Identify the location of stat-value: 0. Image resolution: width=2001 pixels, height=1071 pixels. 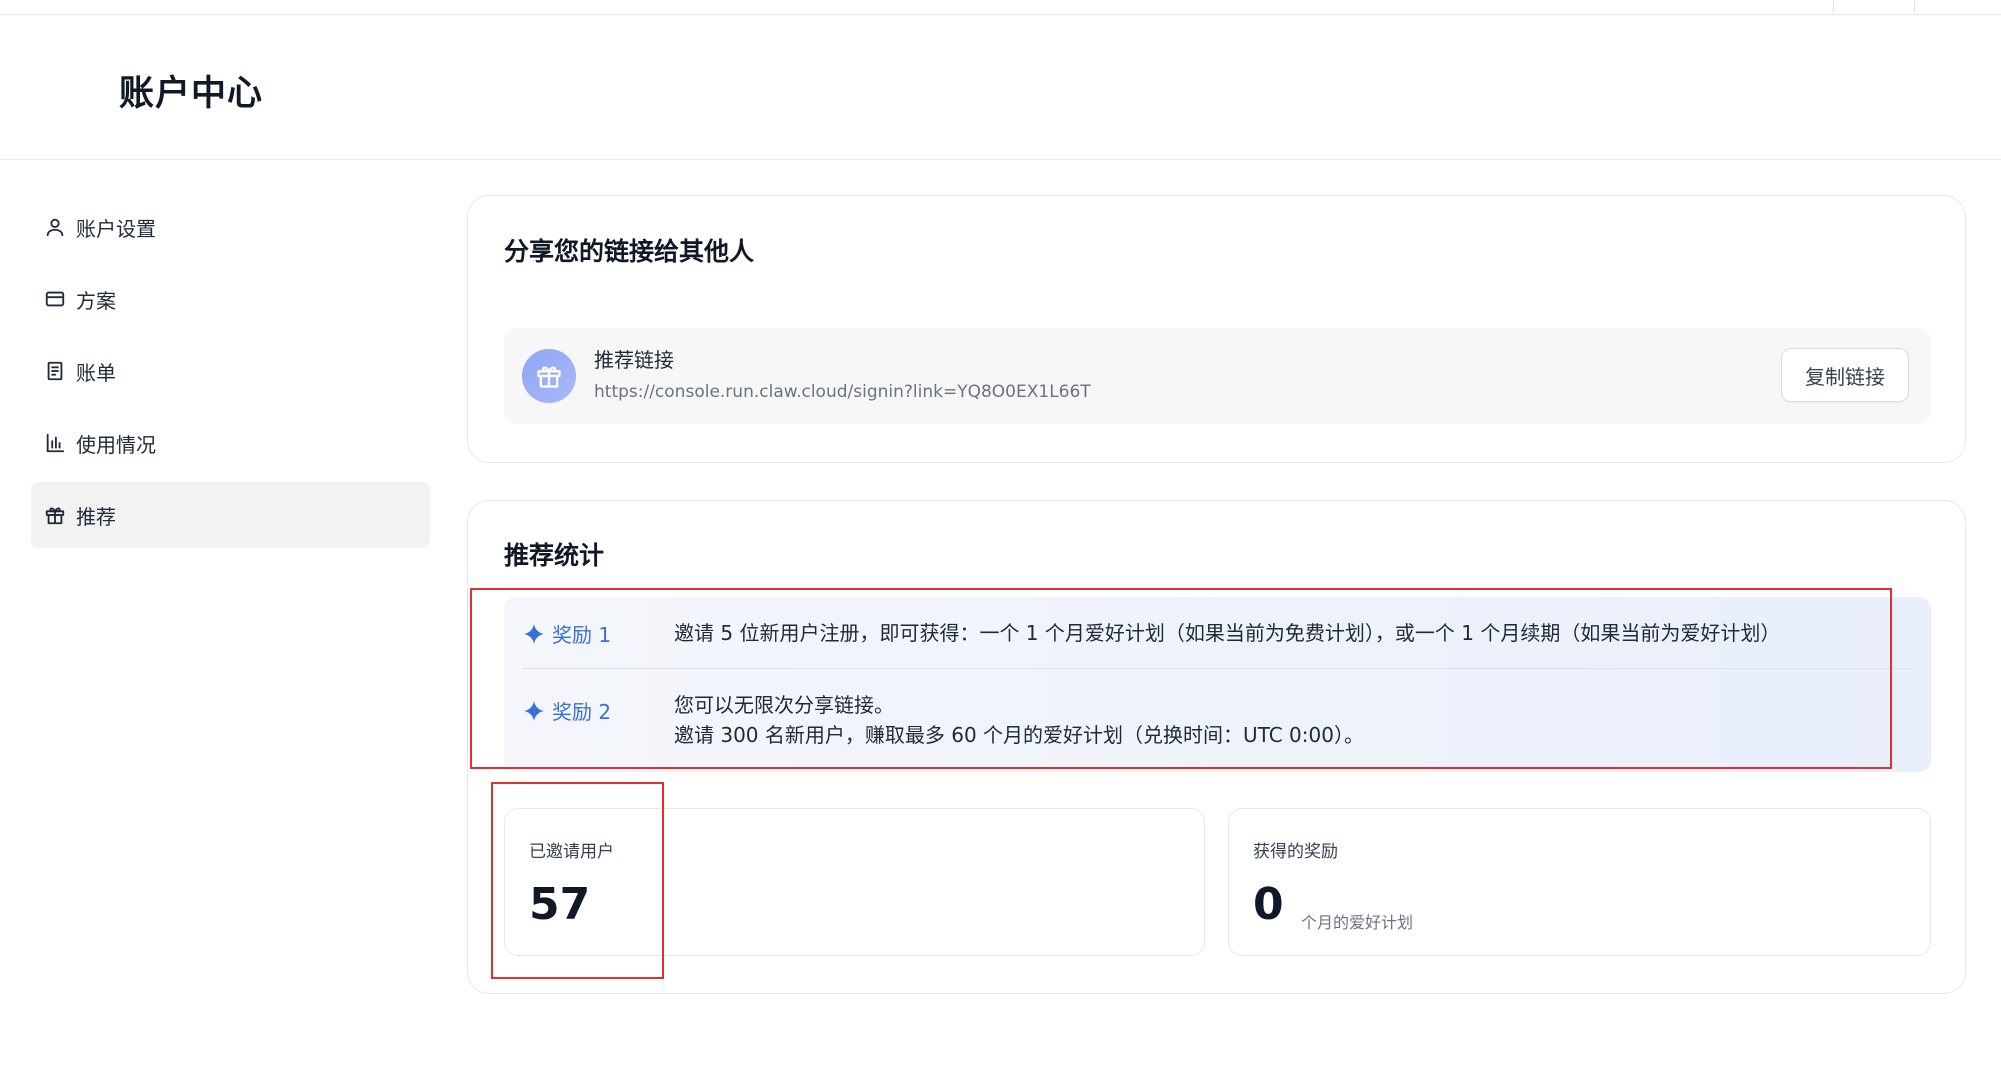
(1268, 904).